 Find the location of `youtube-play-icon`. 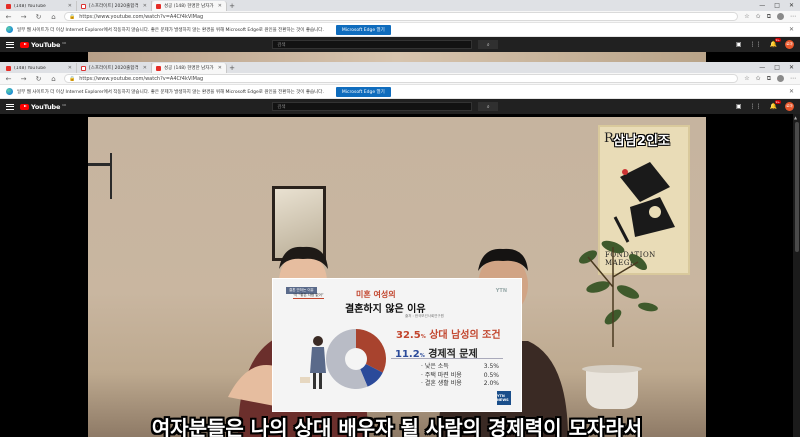

youtube-play-icon is located at coordinates (24, 44).